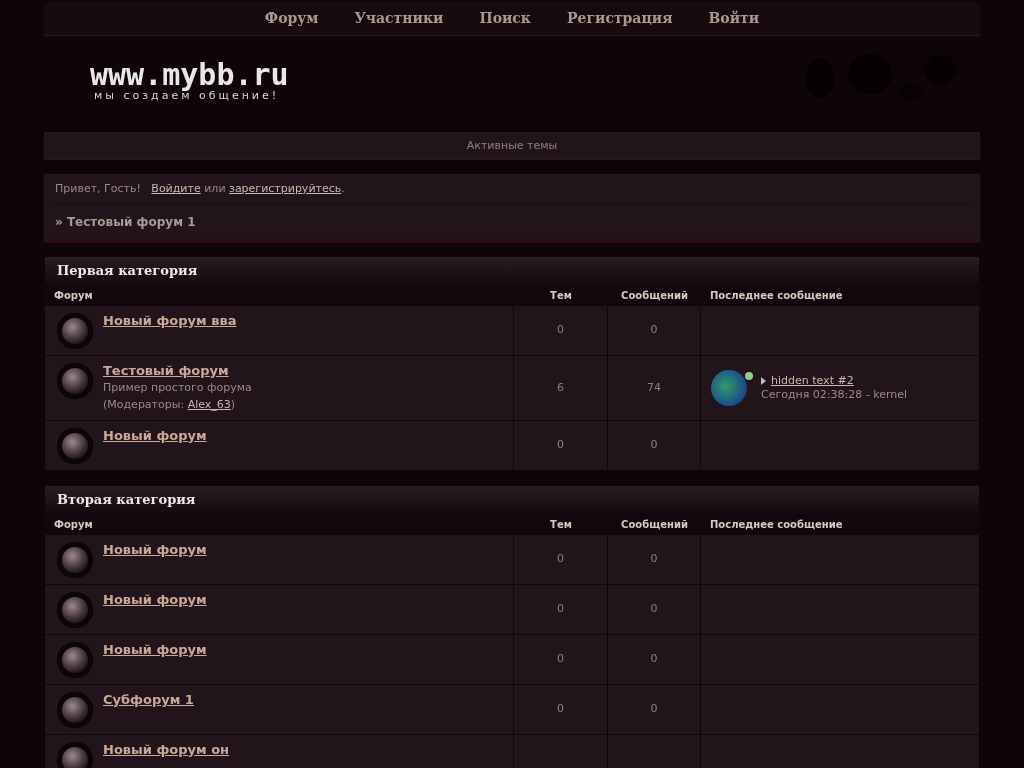 The width and height of the screenshot is (1024, 768). What do you see at coordinates (512, 146) in the screenshot?
I see `active-topics-link: Активные темы` at bounding box center [512, 146].